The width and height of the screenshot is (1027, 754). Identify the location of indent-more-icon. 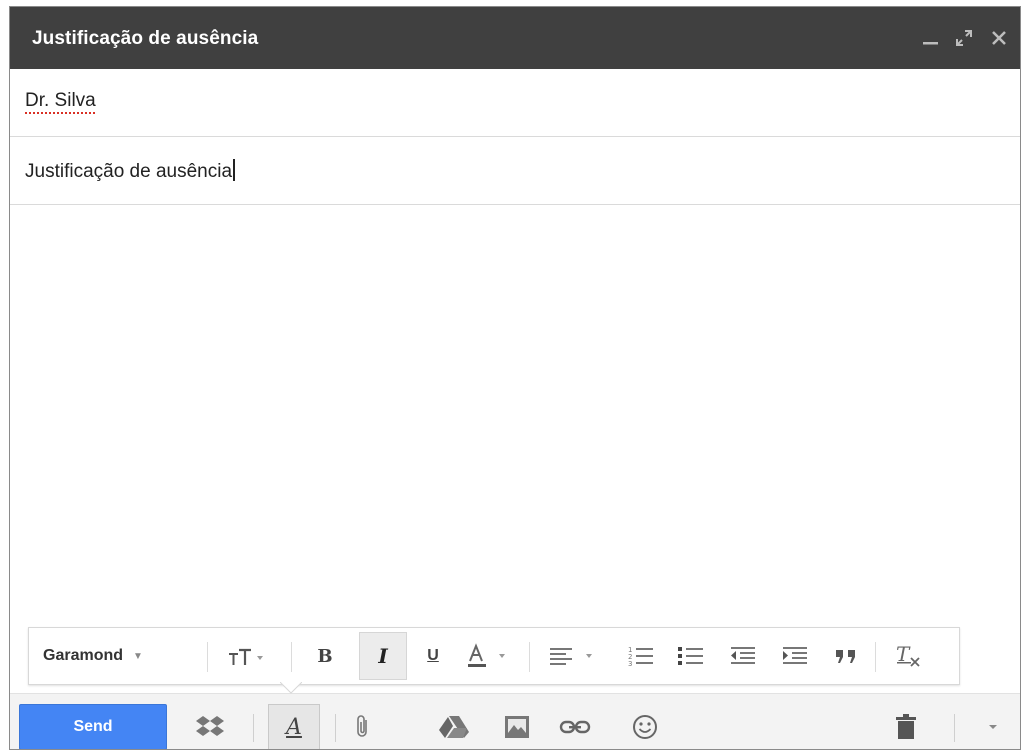
(795, 656).